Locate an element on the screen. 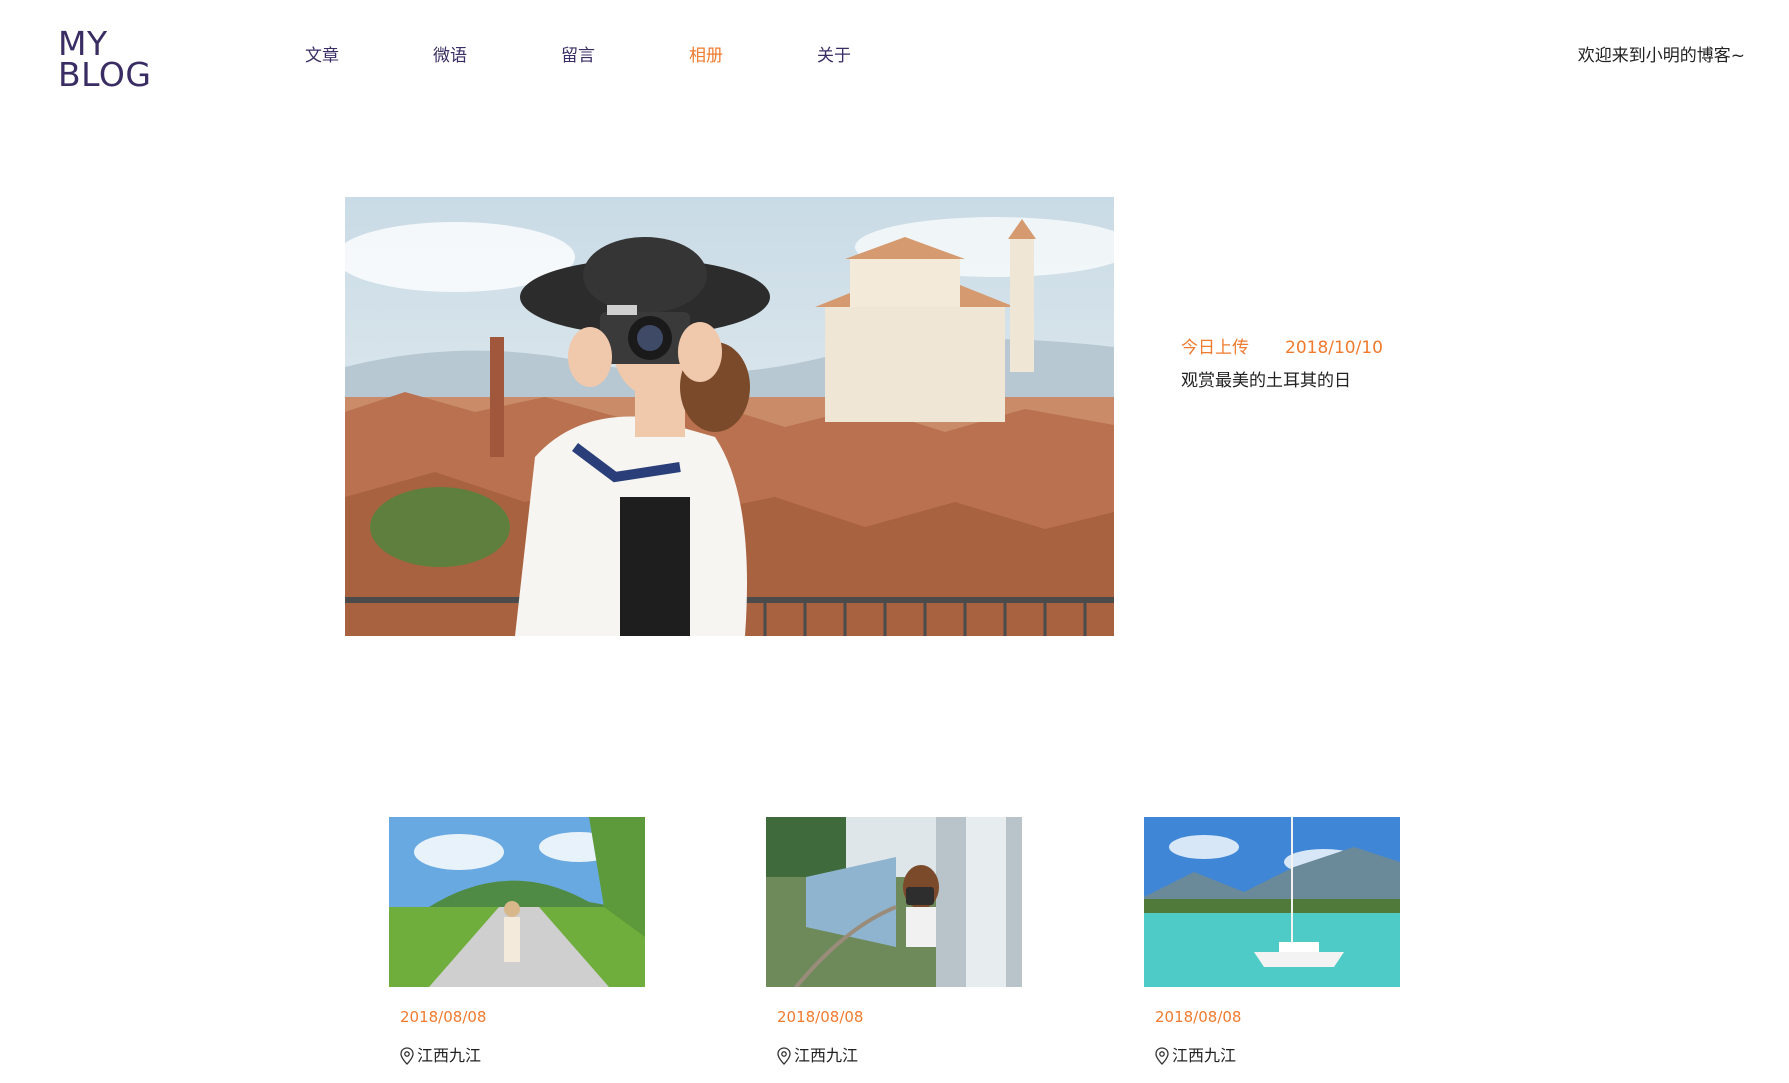 The height and width of the screenshot is (1083, 1789). nav-item-album: 相册 is located at coordinates (753, 56).